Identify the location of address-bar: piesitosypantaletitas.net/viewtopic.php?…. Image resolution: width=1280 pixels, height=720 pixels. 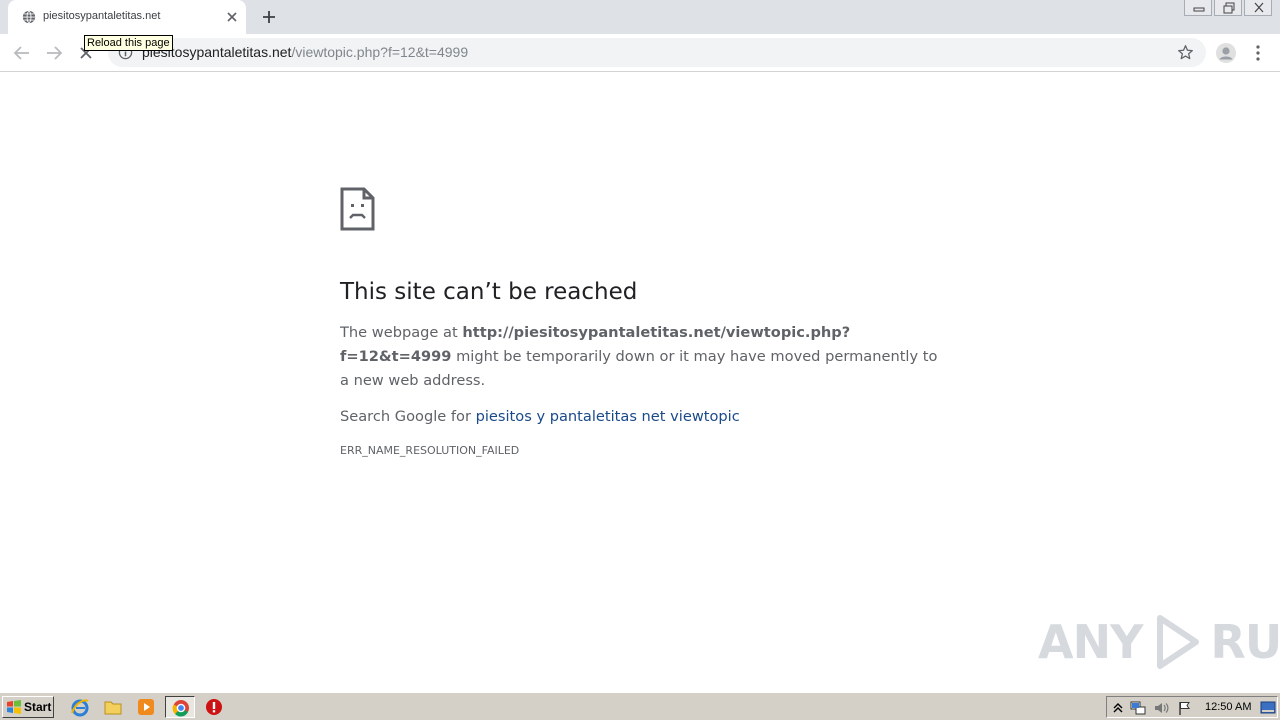
(657, 52).